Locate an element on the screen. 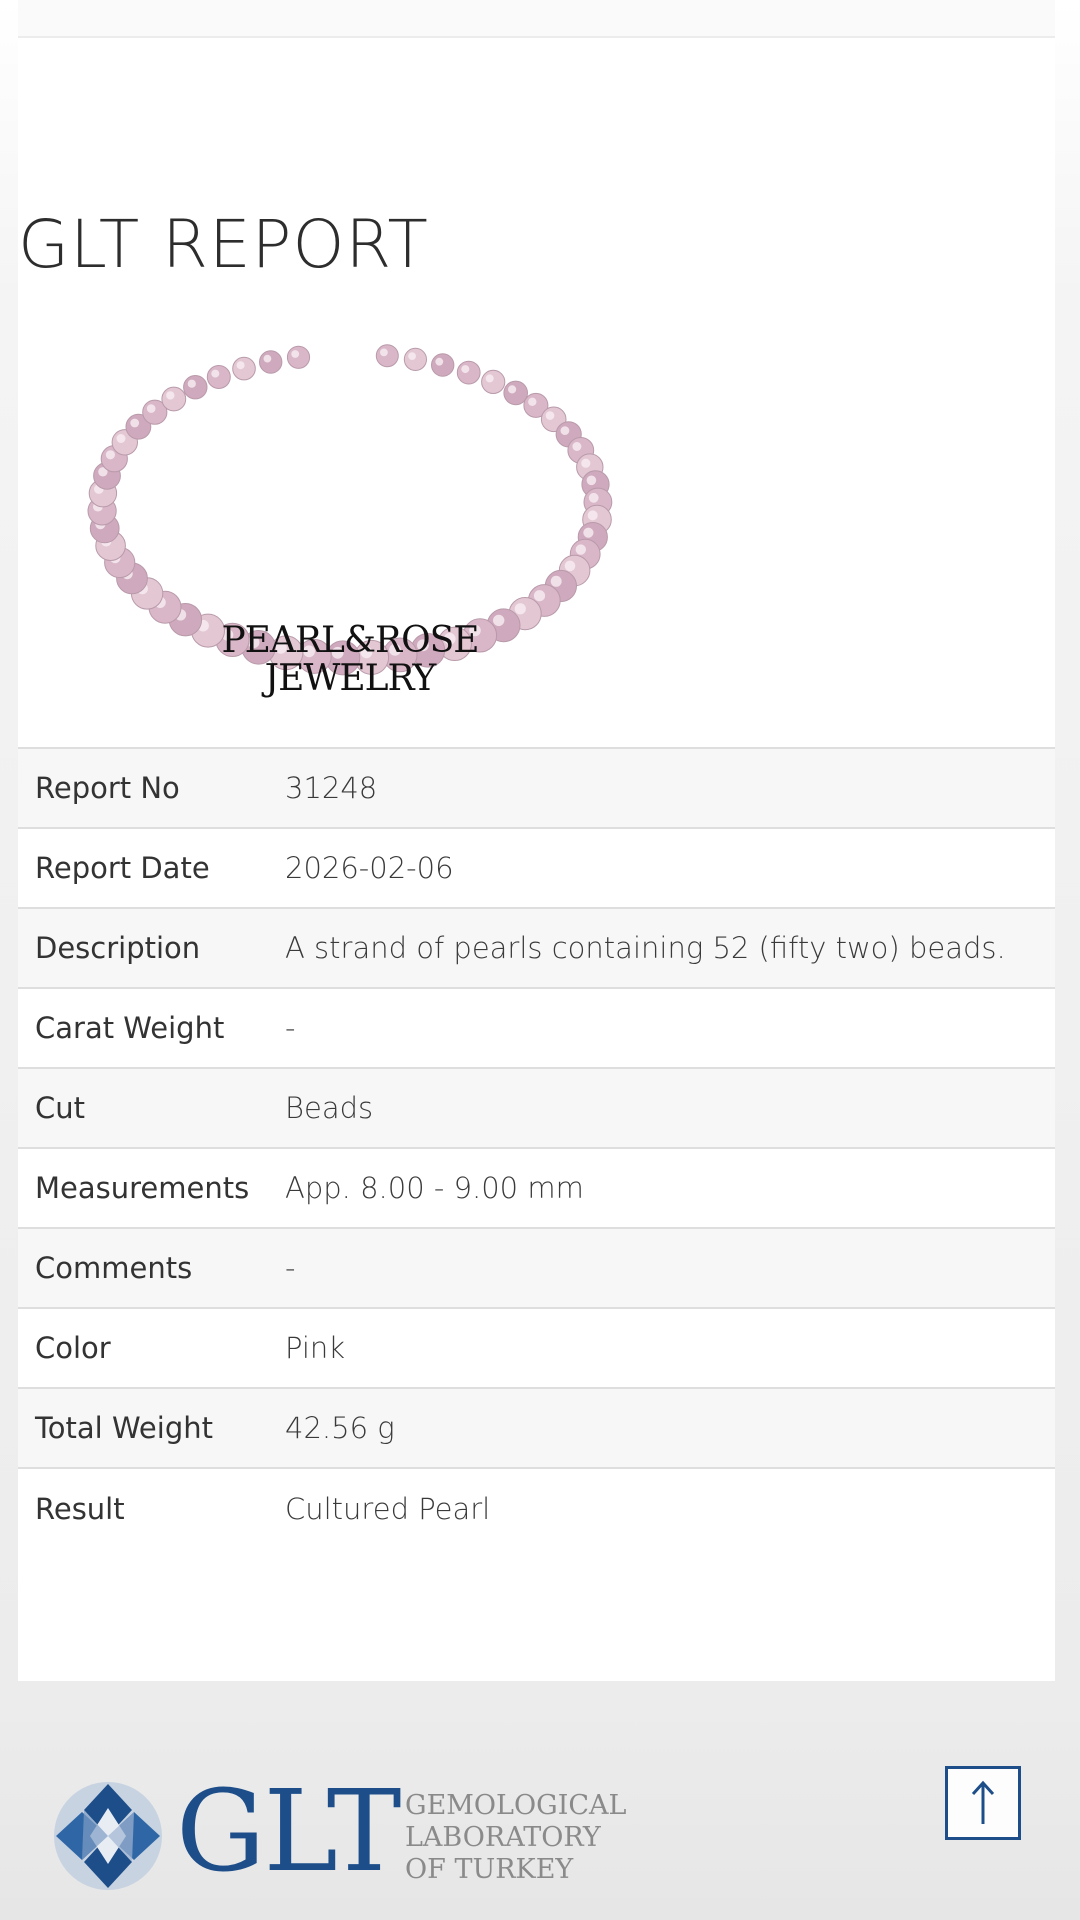  logo-sub-line-1: GEMOLOGICAL is located at coordinates (516, 1805).